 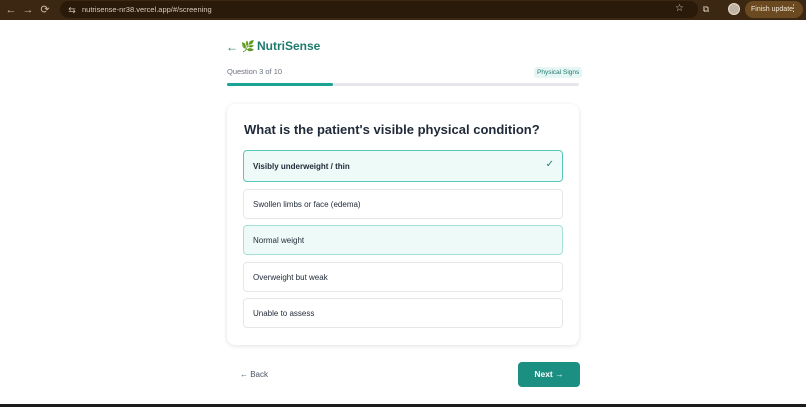 What do you see at coordinates (290, 277) in the screenshot?
I see `option-label: Overweight but weak` at bounding box center [290, 277].